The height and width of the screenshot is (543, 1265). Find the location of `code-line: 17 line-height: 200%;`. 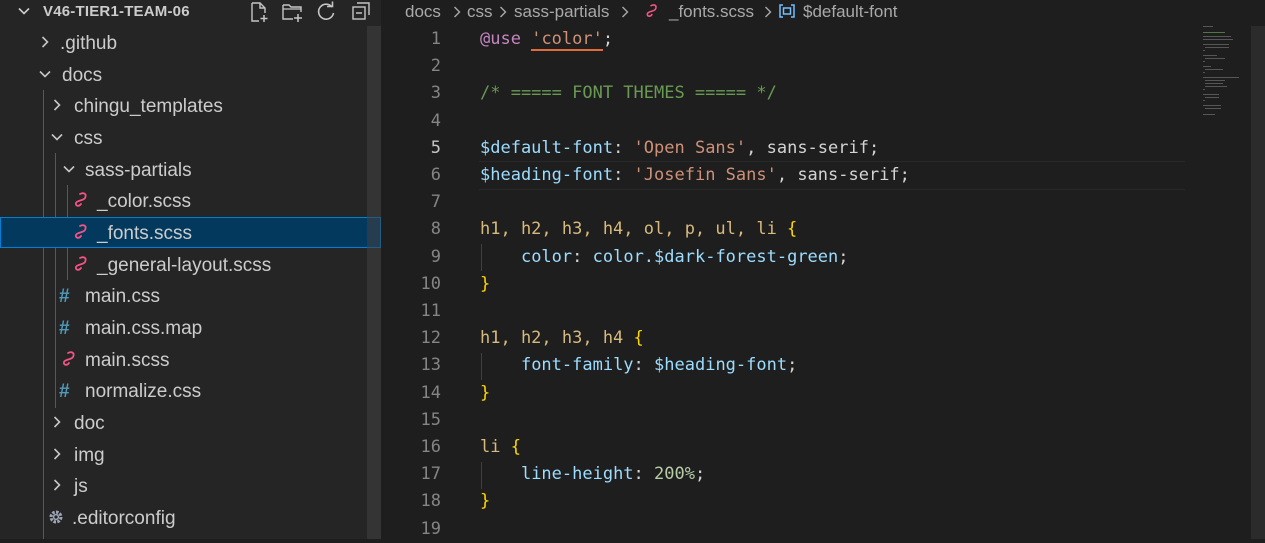

code-line: 17 line-height: 200%; is located at coordinates (786, 474).